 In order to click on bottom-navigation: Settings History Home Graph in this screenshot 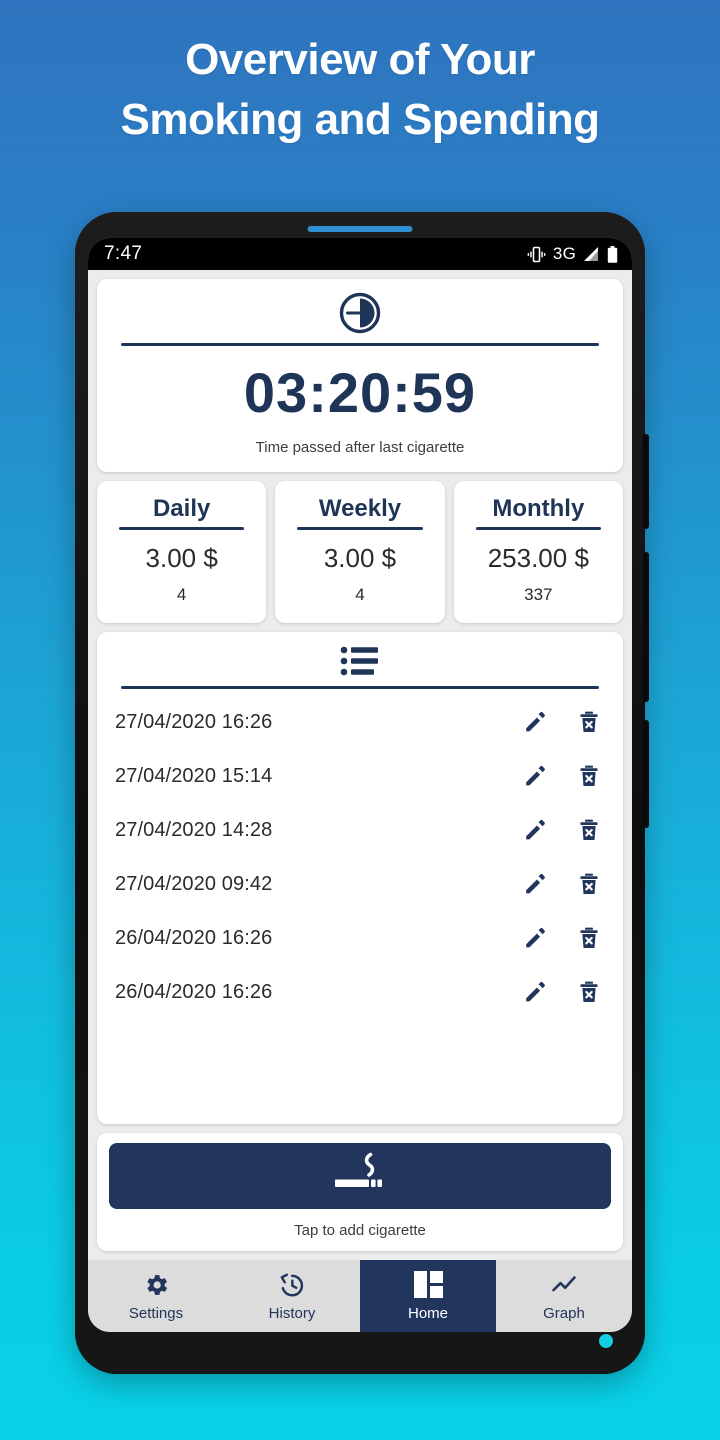, I will do `click(360, 1296)`.